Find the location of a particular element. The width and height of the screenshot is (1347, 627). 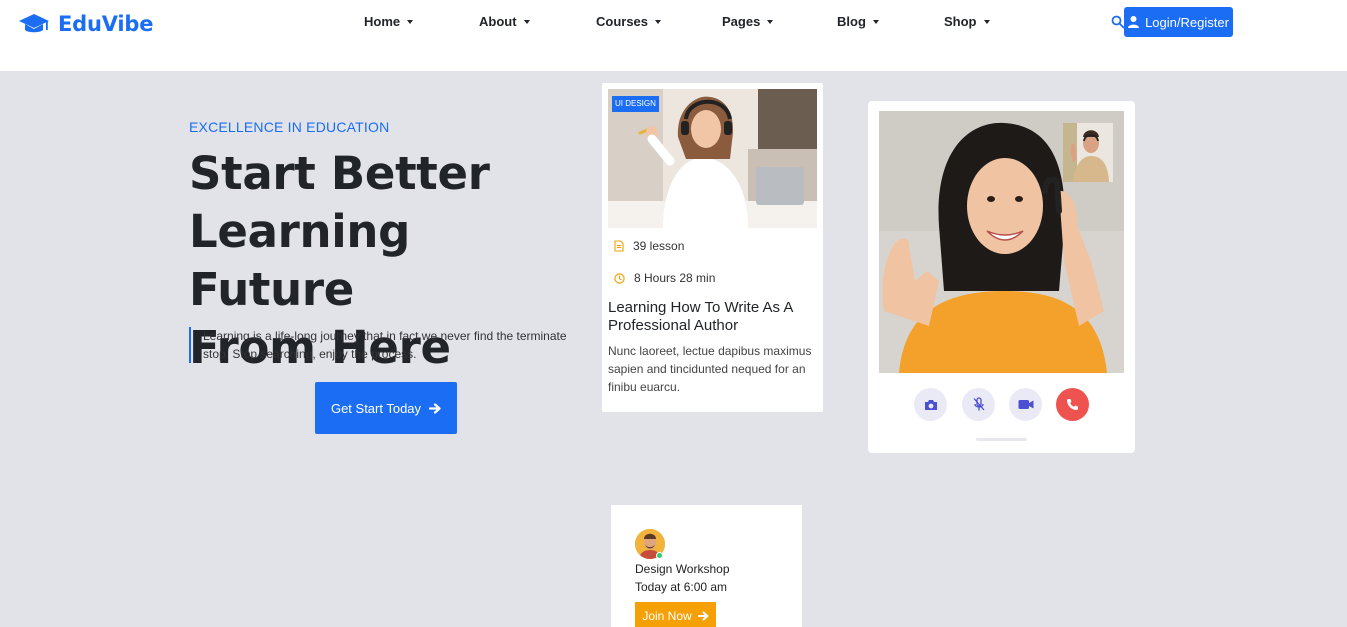

course-category-tag: UI DESIGN is located at coordinates (635, 104).